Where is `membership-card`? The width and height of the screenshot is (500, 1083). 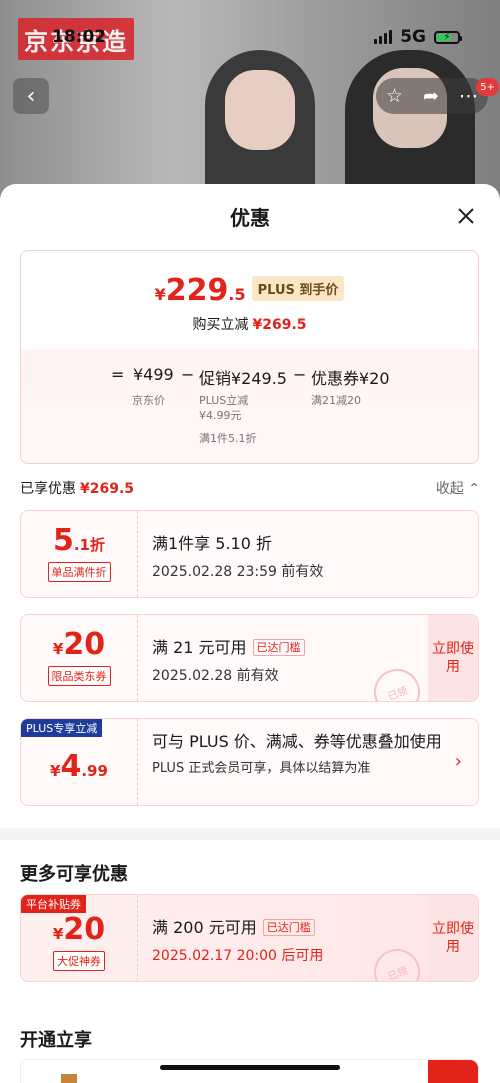
membership-card is located at coordinates (249, 1071).